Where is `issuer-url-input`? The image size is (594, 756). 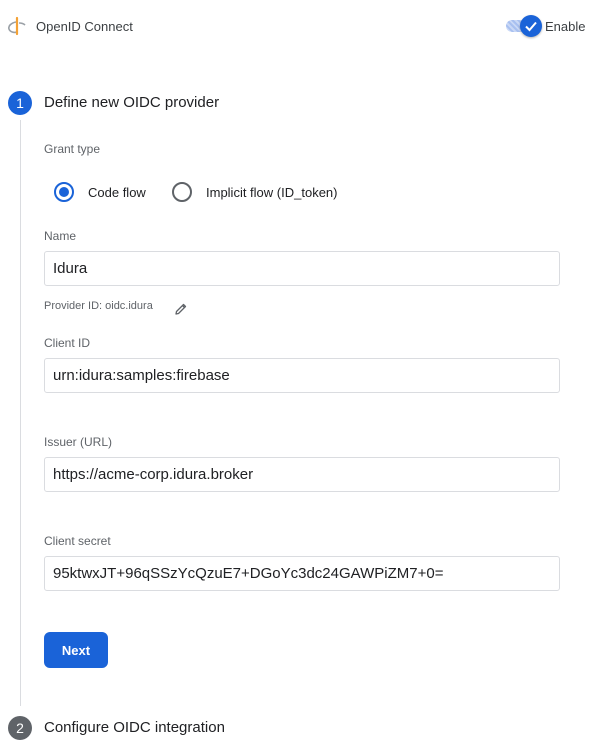
issuer-url-input is located at coordinates (302, 474).